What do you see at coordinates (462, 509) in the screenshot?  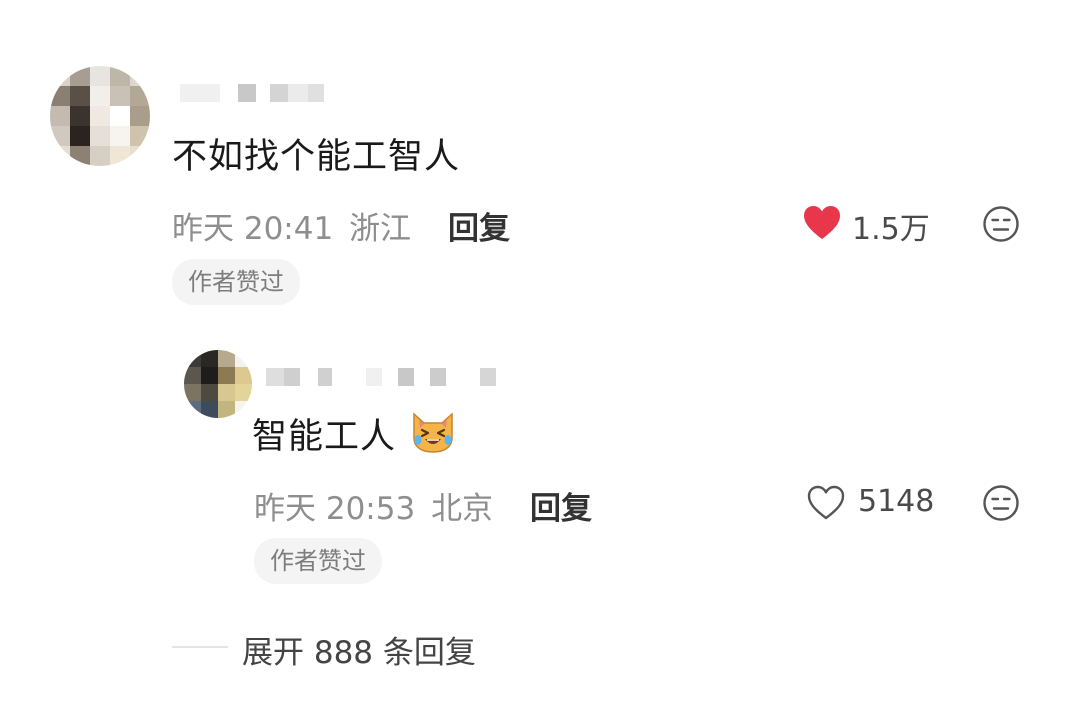 I see `comment-location: 北京` at bounding box center [462, 509].